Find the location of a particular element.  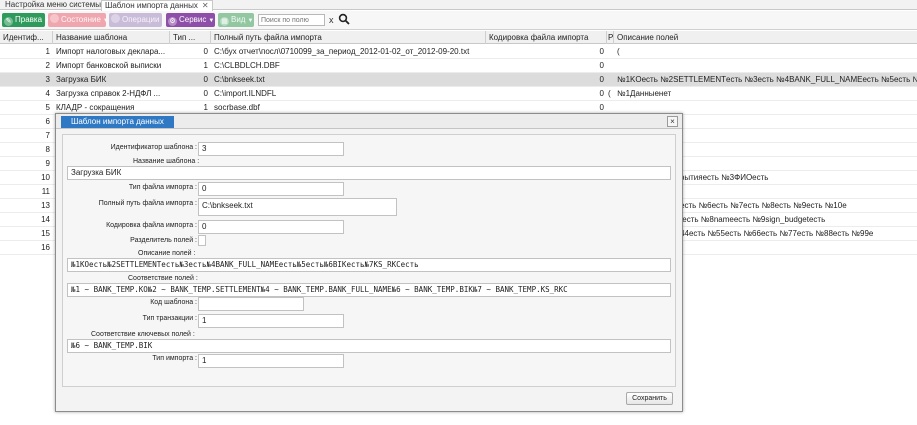

template-id-label: Идентификатор шаблона : is located at coordinates (153, 147).